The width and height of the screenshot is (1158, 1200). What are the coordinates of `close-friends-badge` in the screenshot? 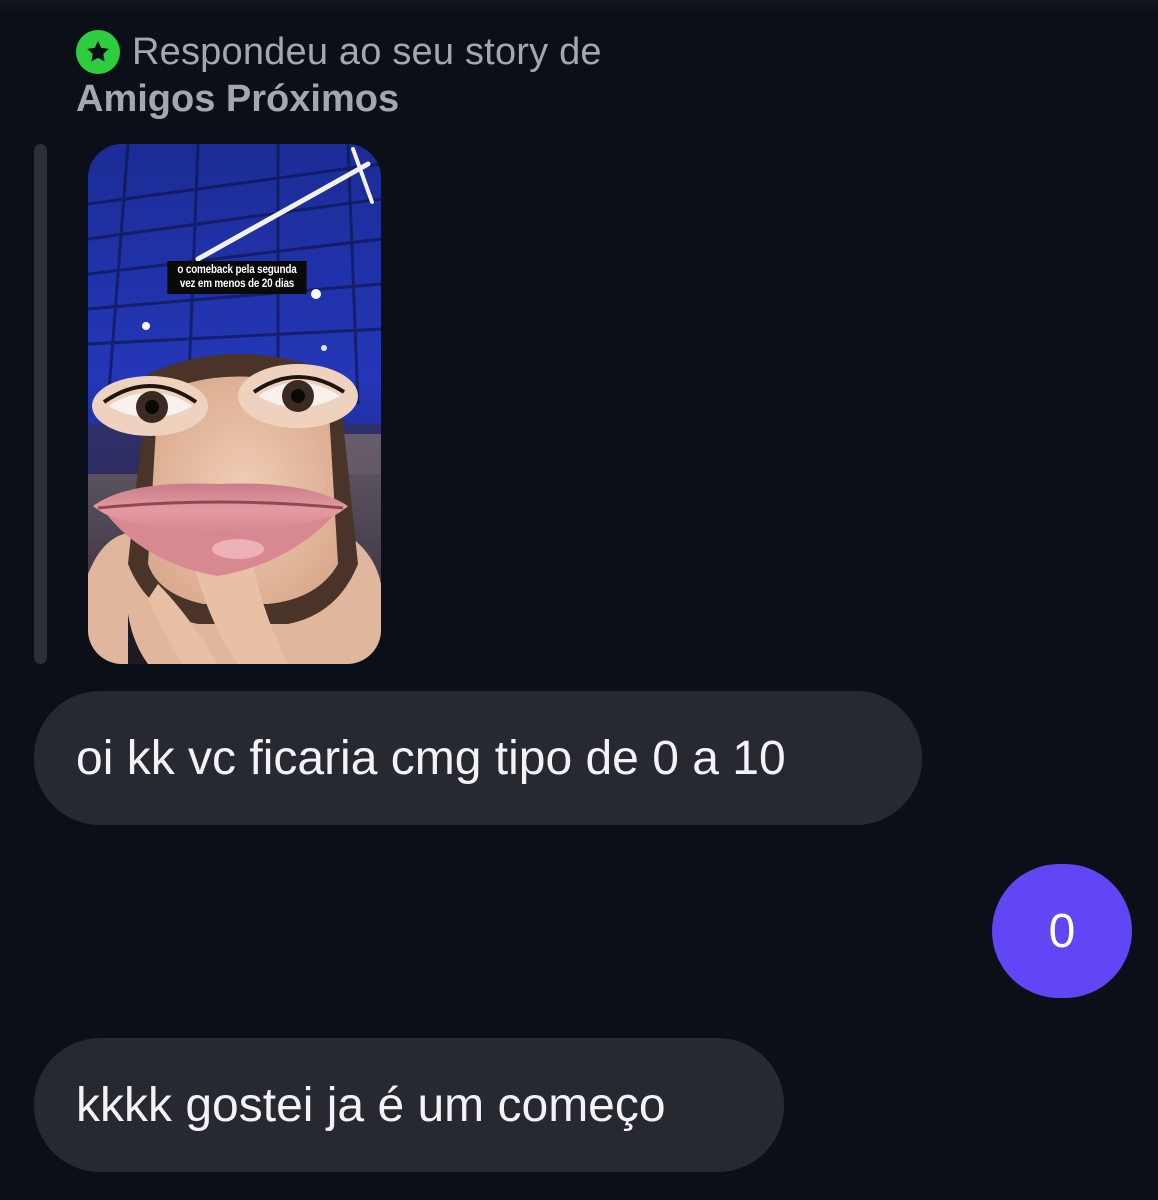 It's located at (98, 52).